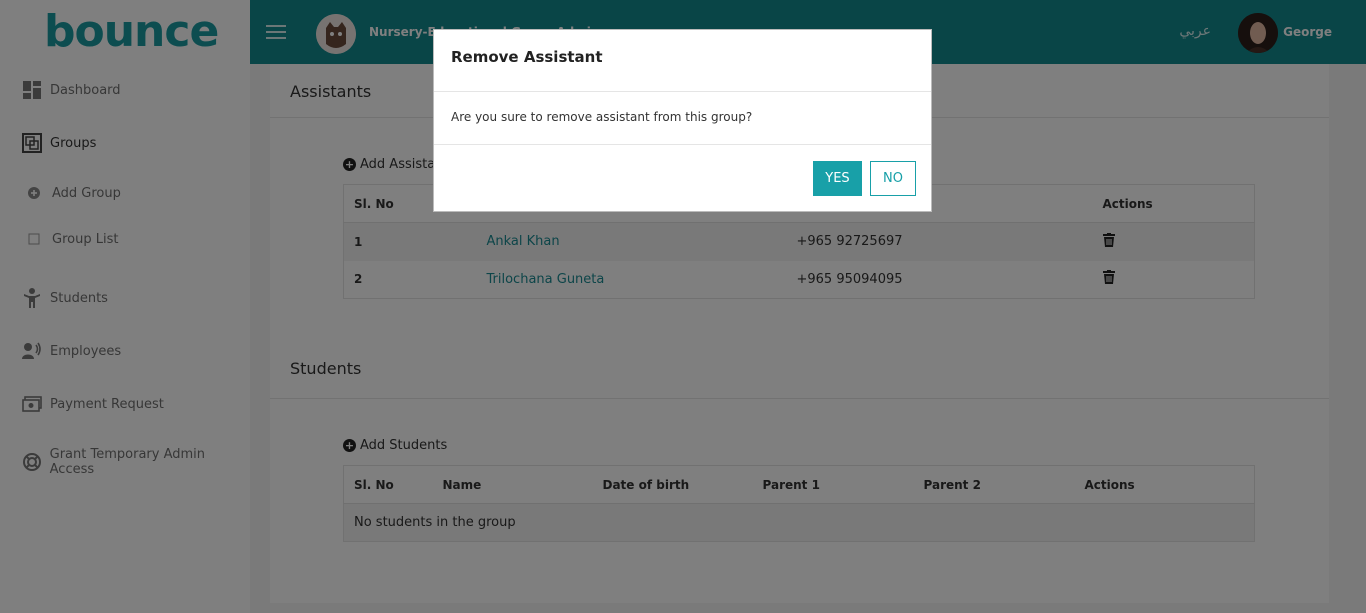 The height and width of the screenshot is (613, 1366). I want to click on confirm-yes-button: YES, so click(837, 178).